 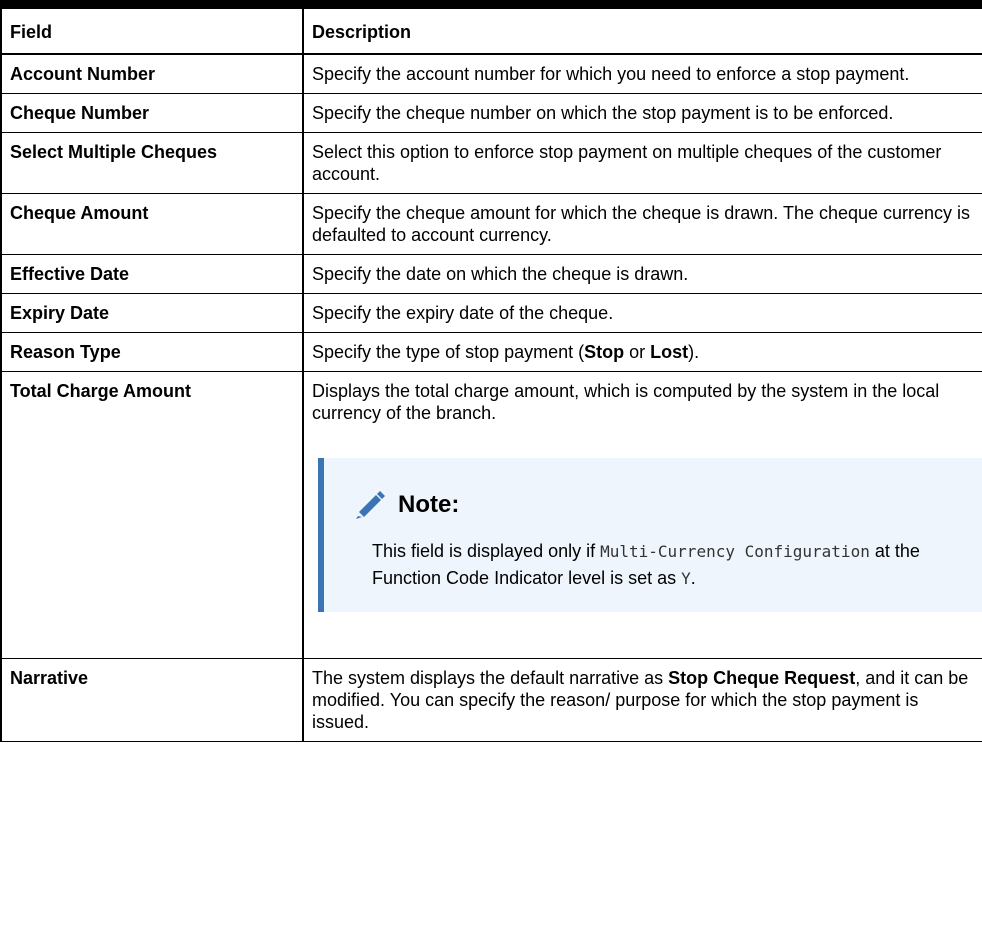 I want to click on header-description: Description, so click(x=642, y=31).